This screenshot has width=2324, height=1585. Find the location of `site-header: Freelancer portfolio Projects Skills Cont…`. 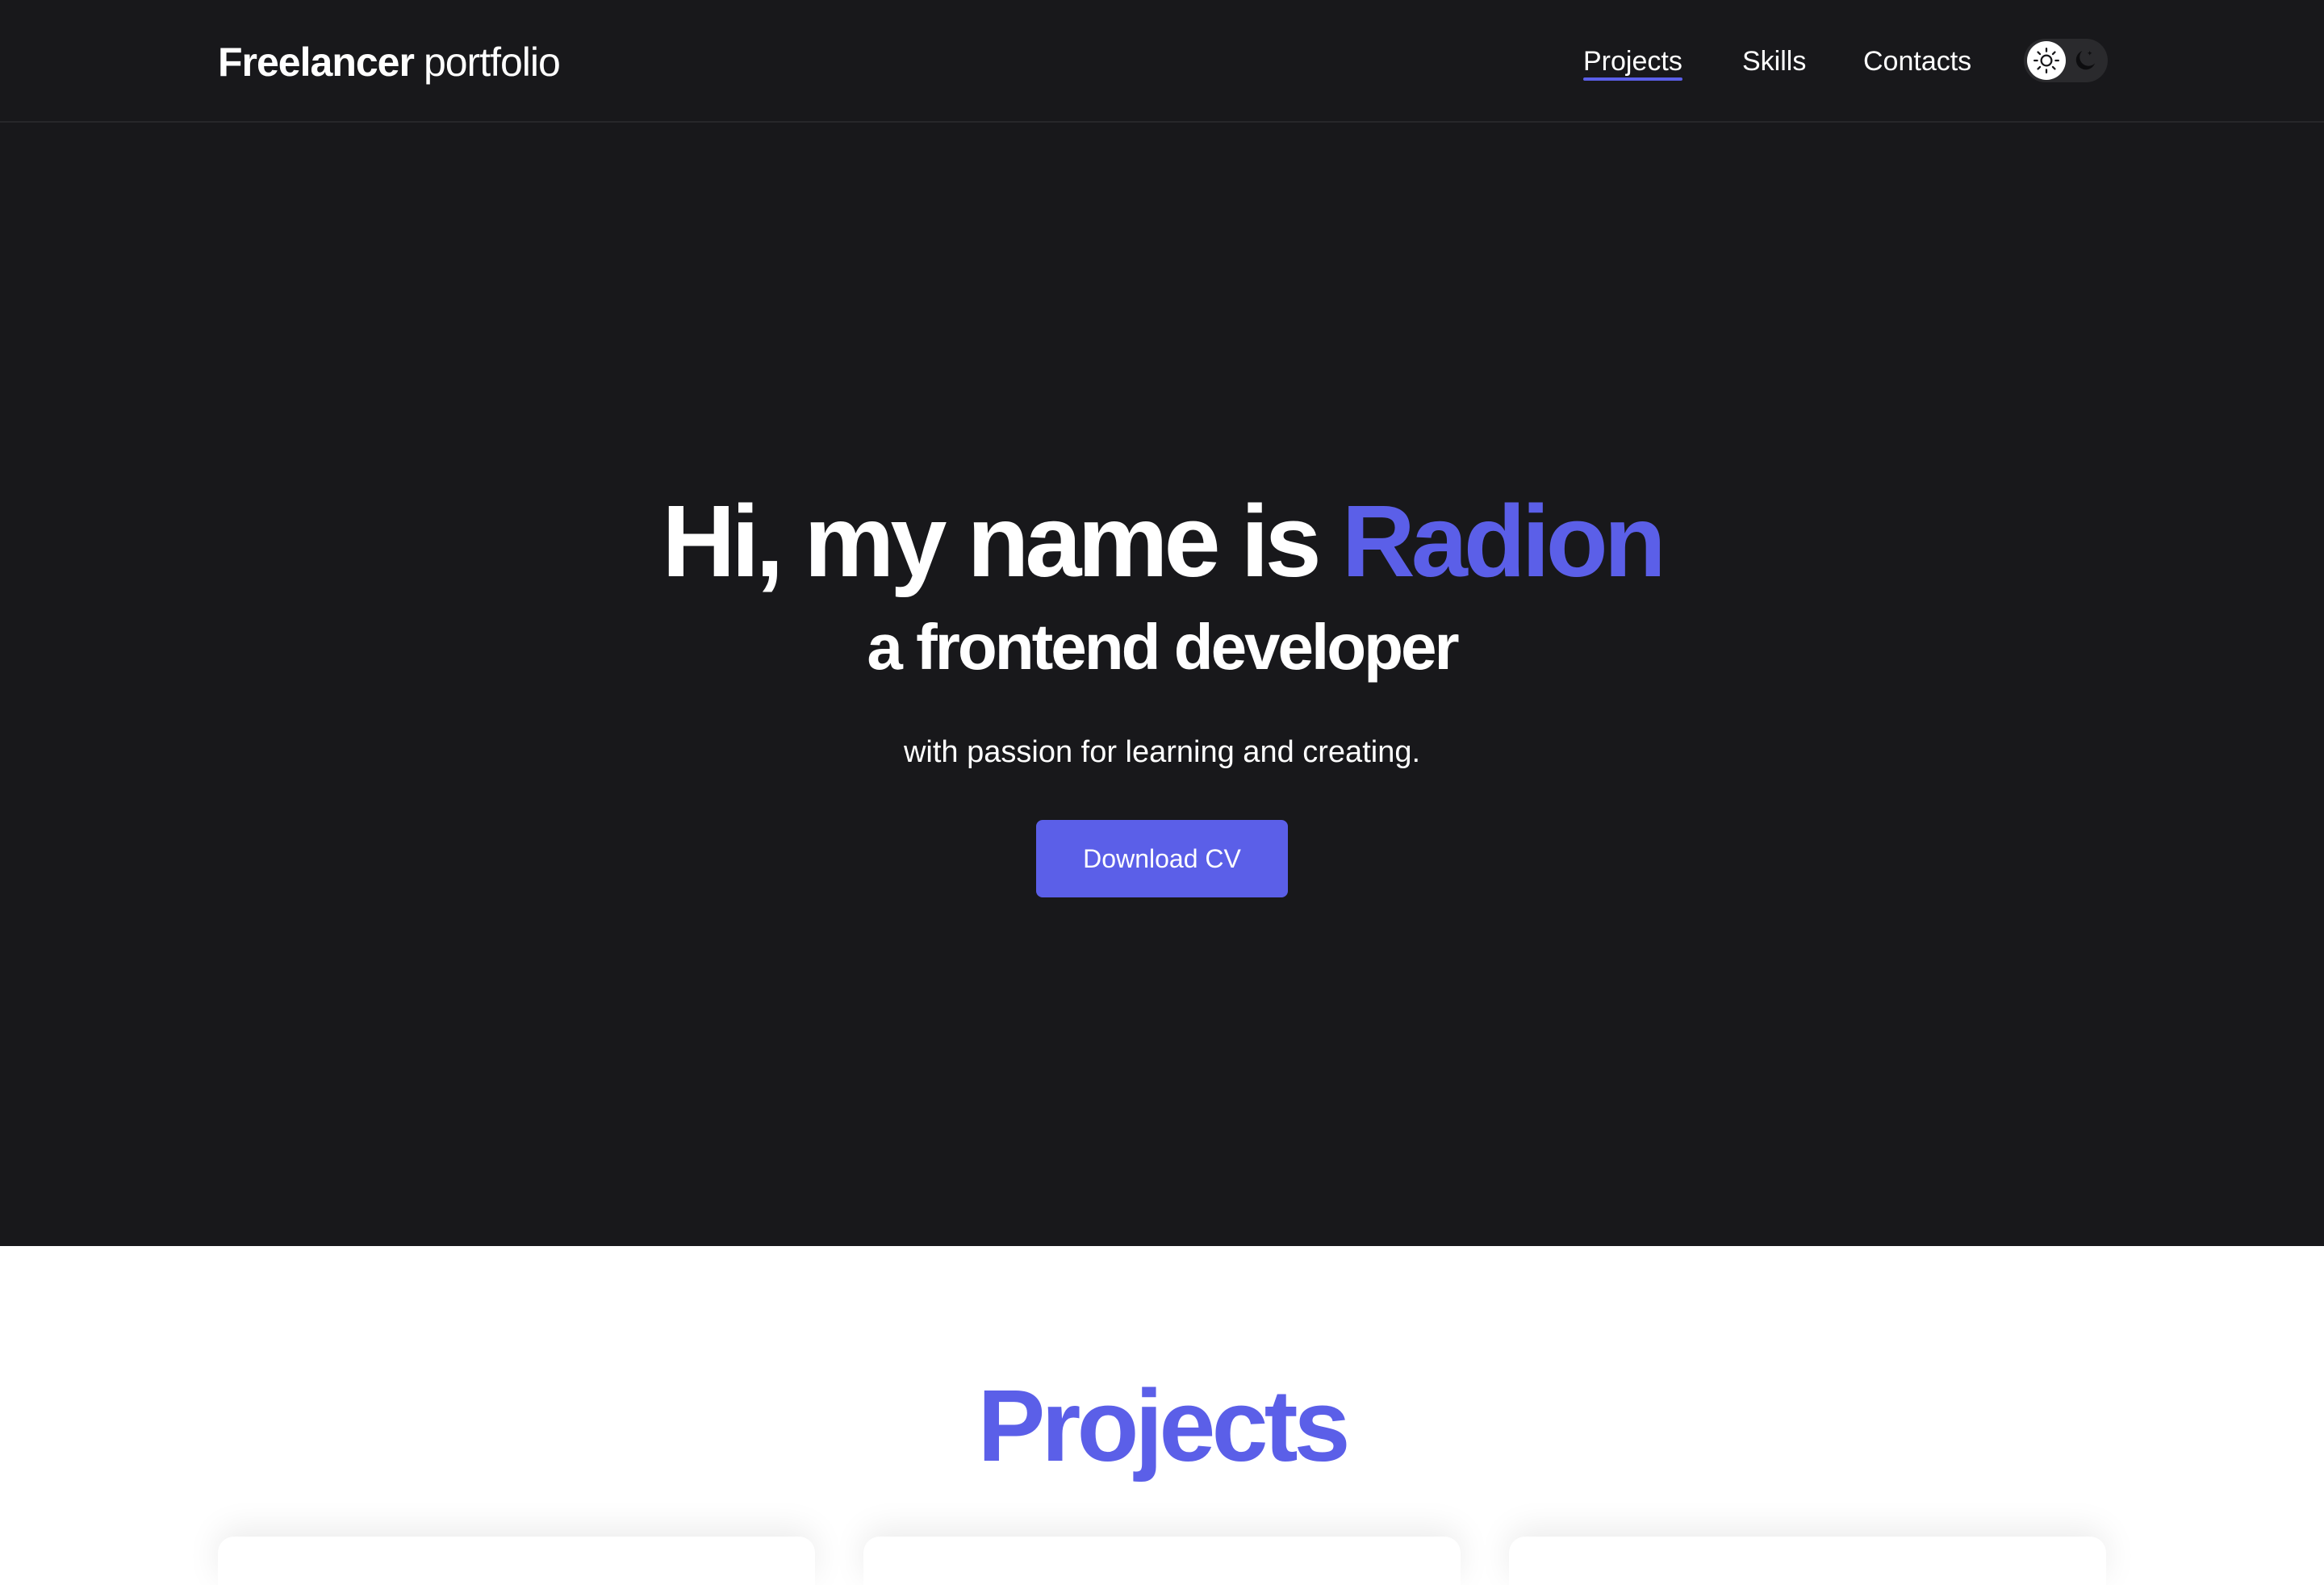

site-header: Freelancer portfolio Projects Skills Cont… is located at coordinates (1162, 62).